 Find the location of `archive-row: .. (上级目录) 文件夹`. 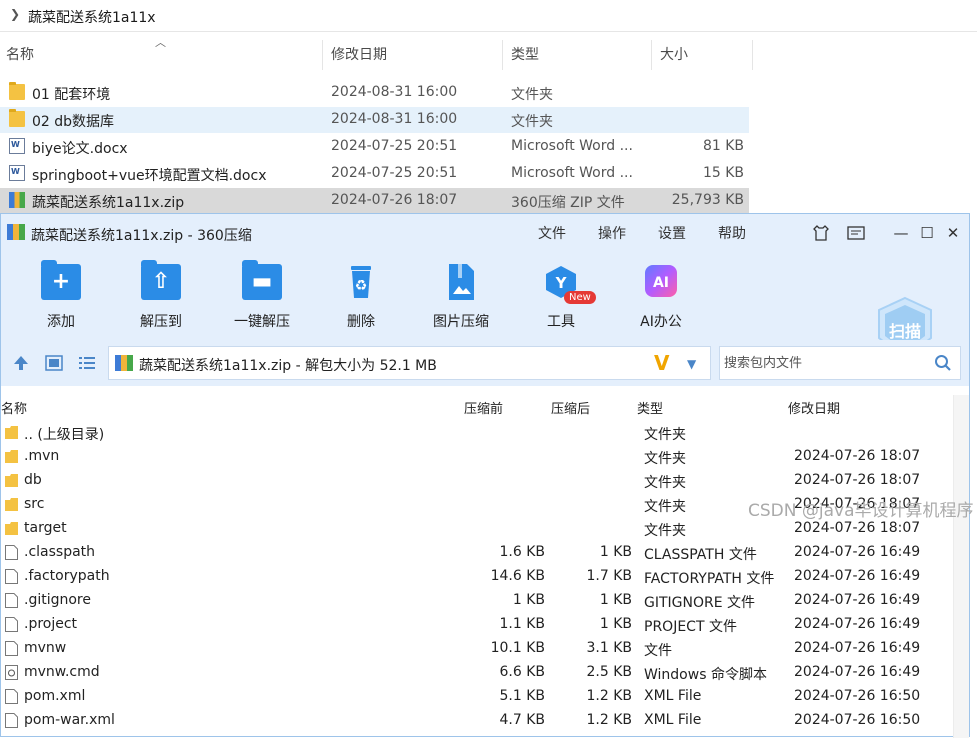

archive-row: .. (上级目录) 文件夹 is located at coordinates (471, 433).